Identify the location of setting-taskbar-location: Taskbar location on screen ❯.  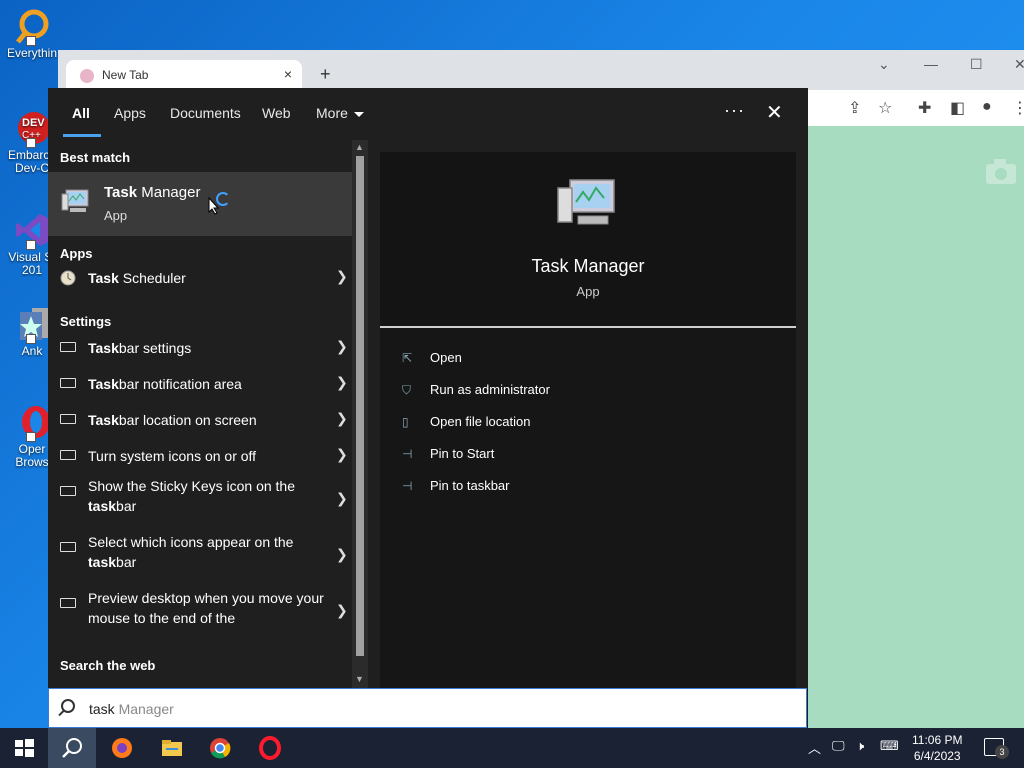
(200, 420).